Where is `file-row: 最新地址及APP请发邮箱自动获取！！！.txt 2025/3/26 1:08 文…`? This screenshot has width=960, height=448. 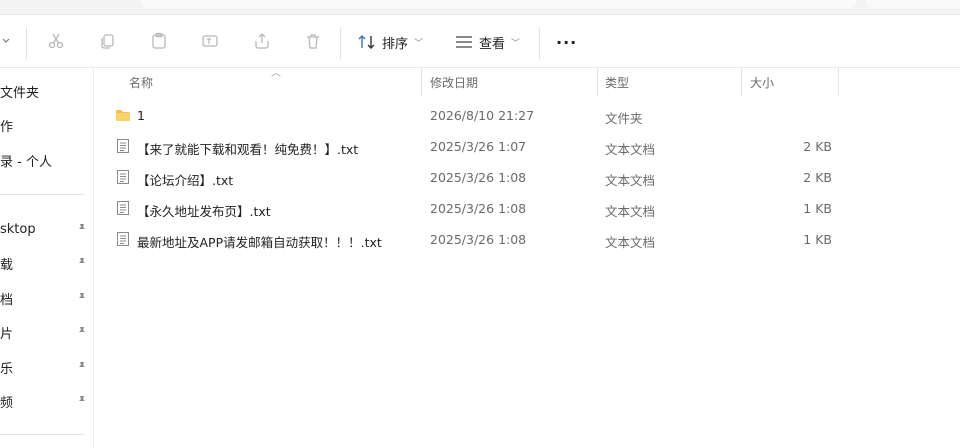 file-row: 最新地址及APP请发邮箱自动获取！！！.txt 2025/3/26 1:08 文… is located at coordinates (527, 240).